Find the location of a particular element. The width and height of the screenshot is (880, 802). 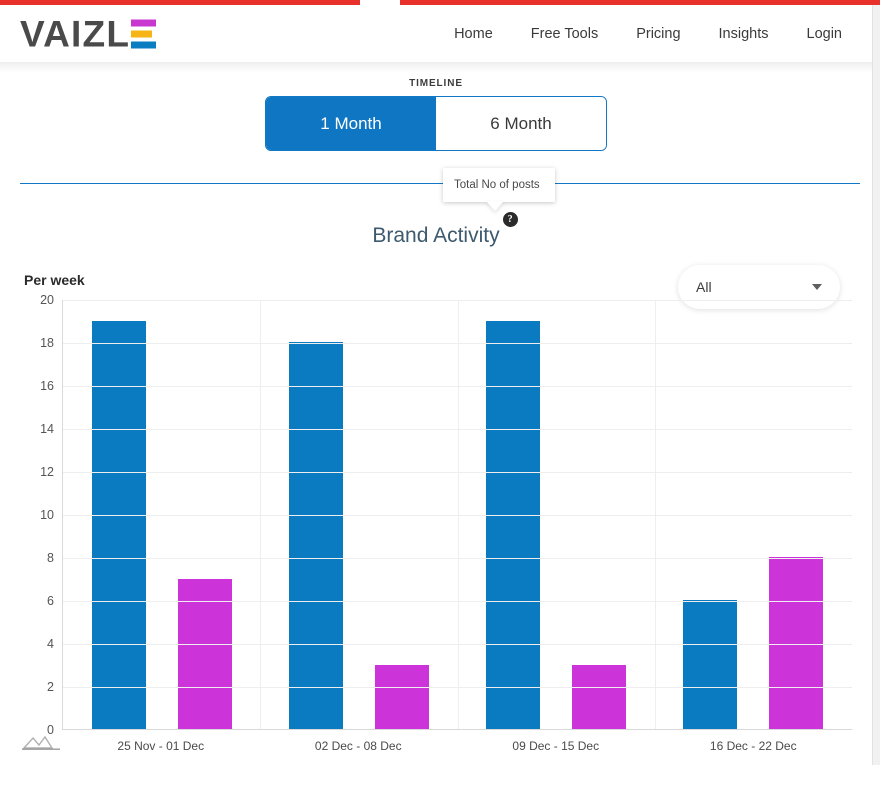

chart-title-wrap: Brand Activity ? is located at coordinates (436, 230).